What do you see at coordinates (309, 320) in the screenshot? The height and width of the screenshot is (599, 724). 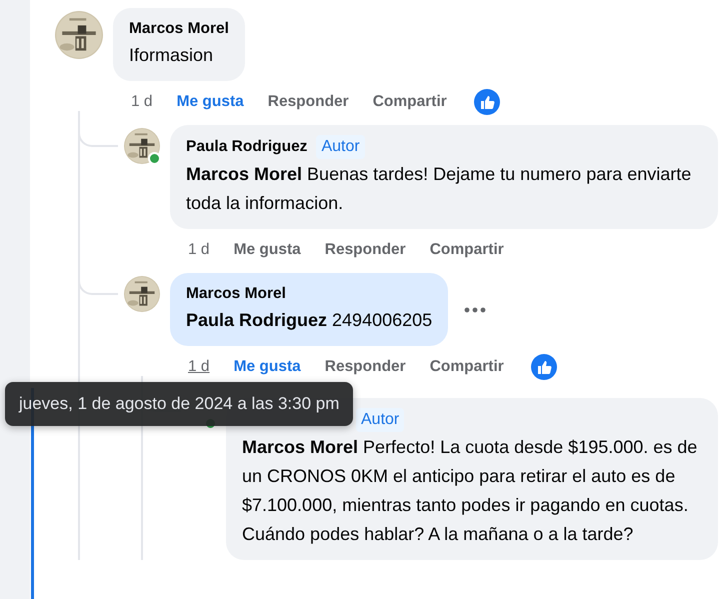 I see `comment-text: Paula Rodriguez 2494006205` at bounding box center [309, 320].